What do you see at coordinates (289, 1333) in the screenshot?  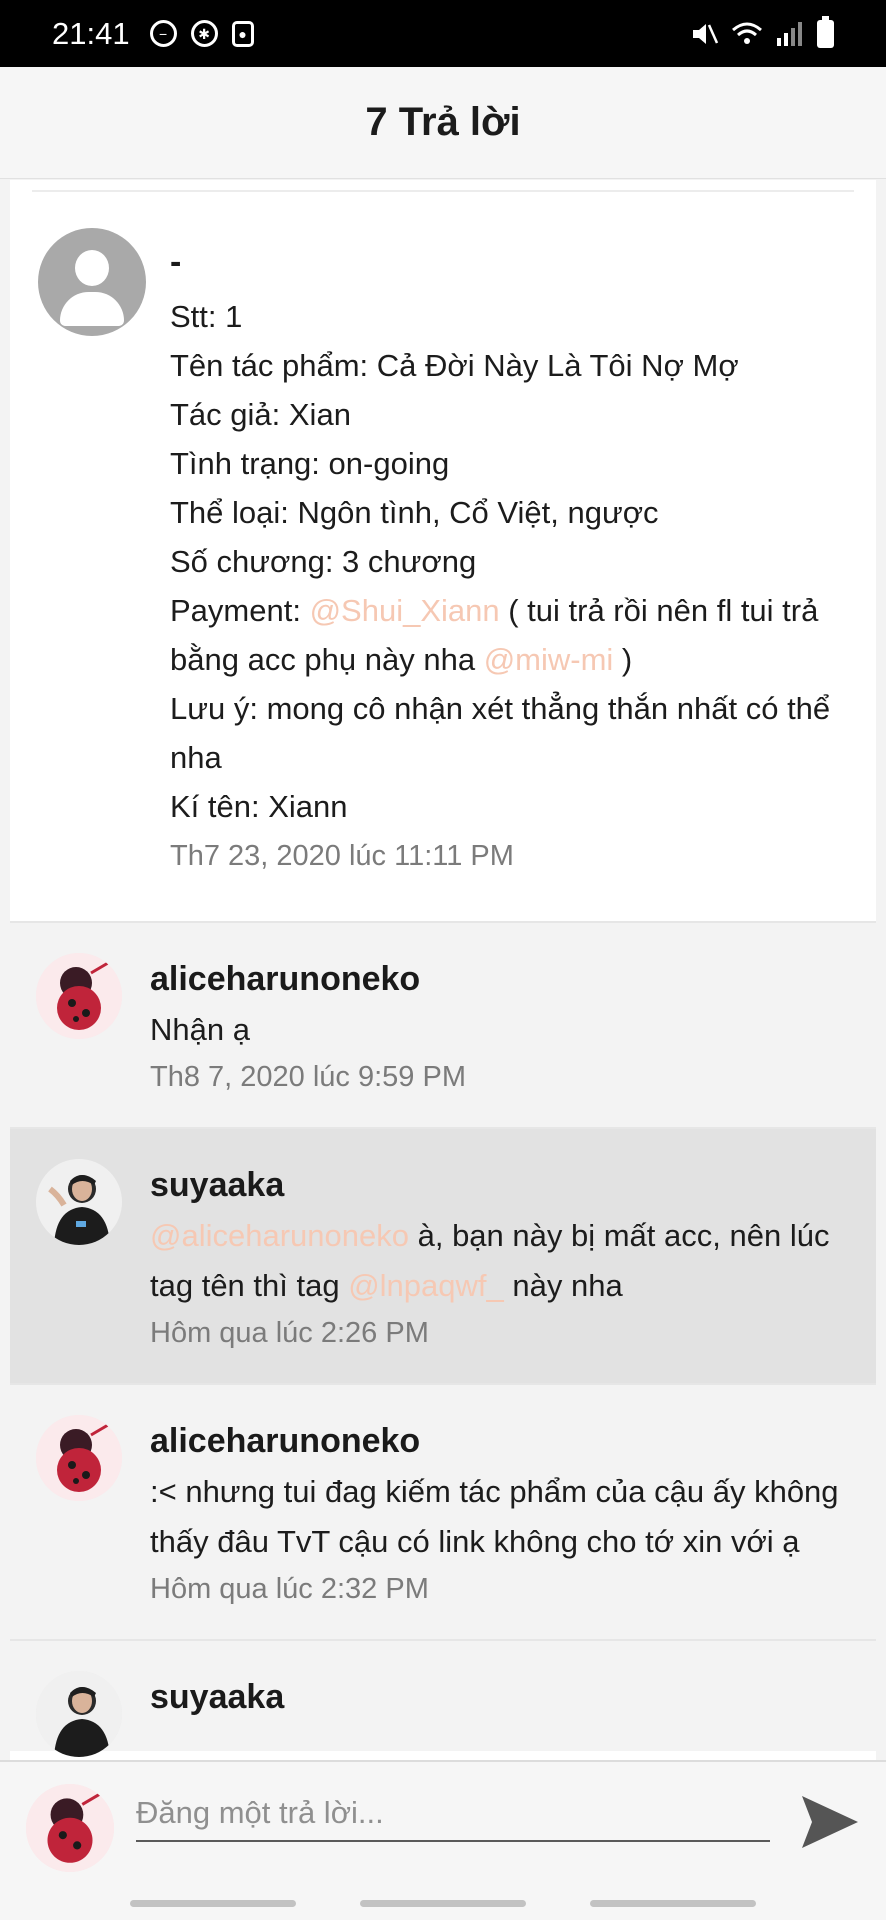 I see `reply-timestamp: Hôm qua lúc 2:26 PM` at bounding box center [289, 1333].